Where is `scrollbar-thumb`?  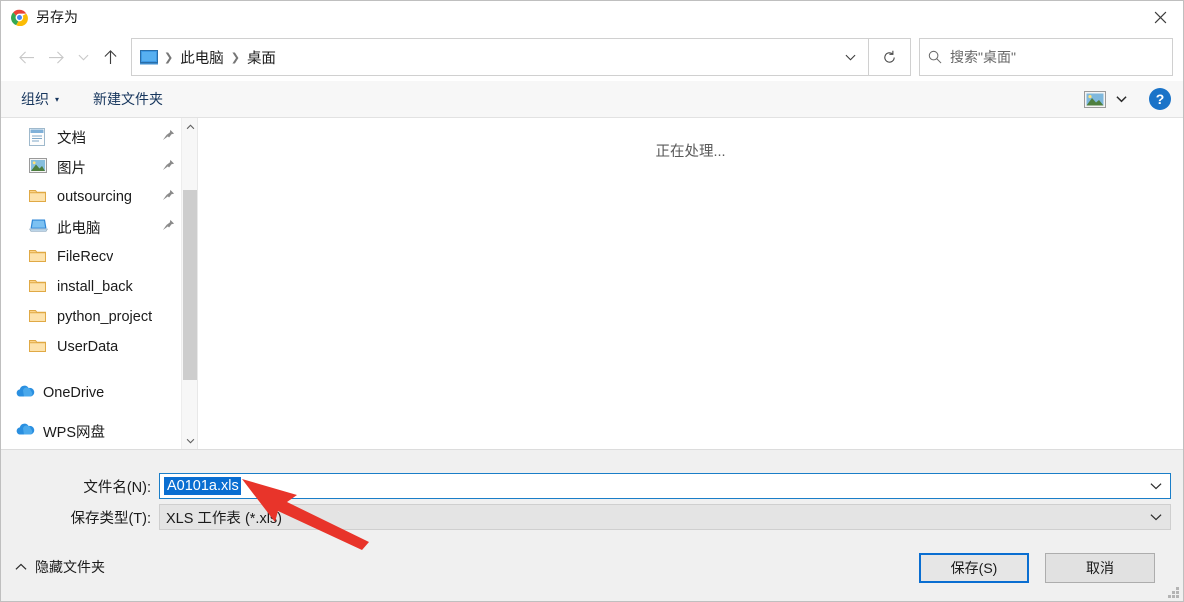 scrollbar-thumb is located at coordinates (190, 285).